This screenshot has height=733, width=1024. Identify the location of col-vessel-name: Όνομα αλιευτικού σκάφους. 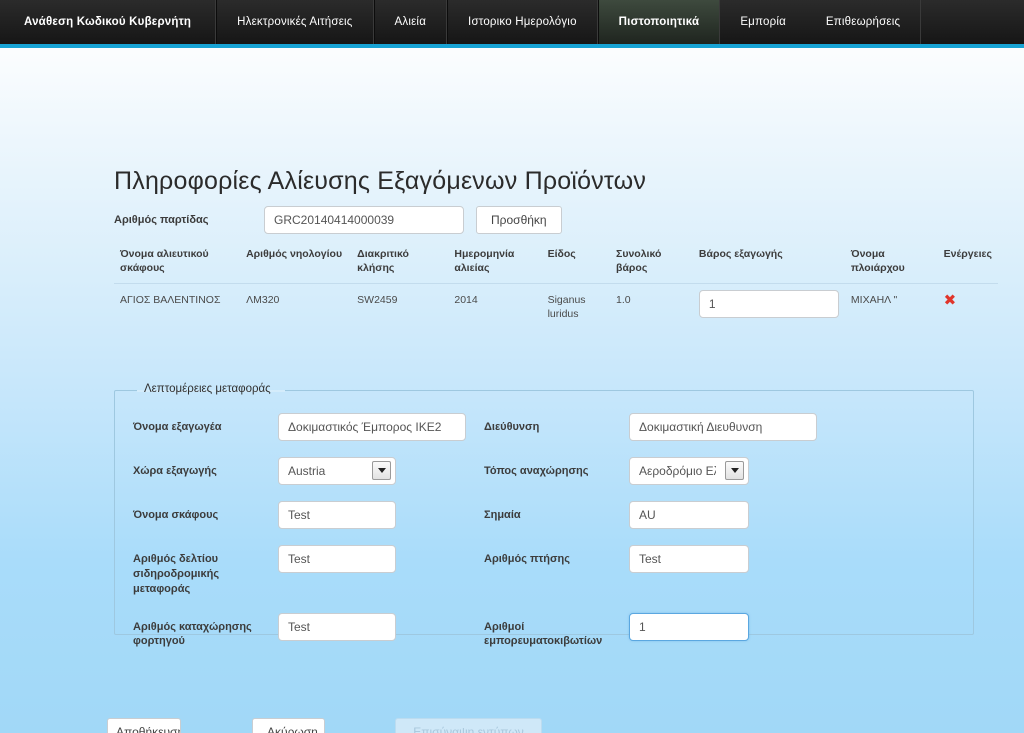
(177, 264).